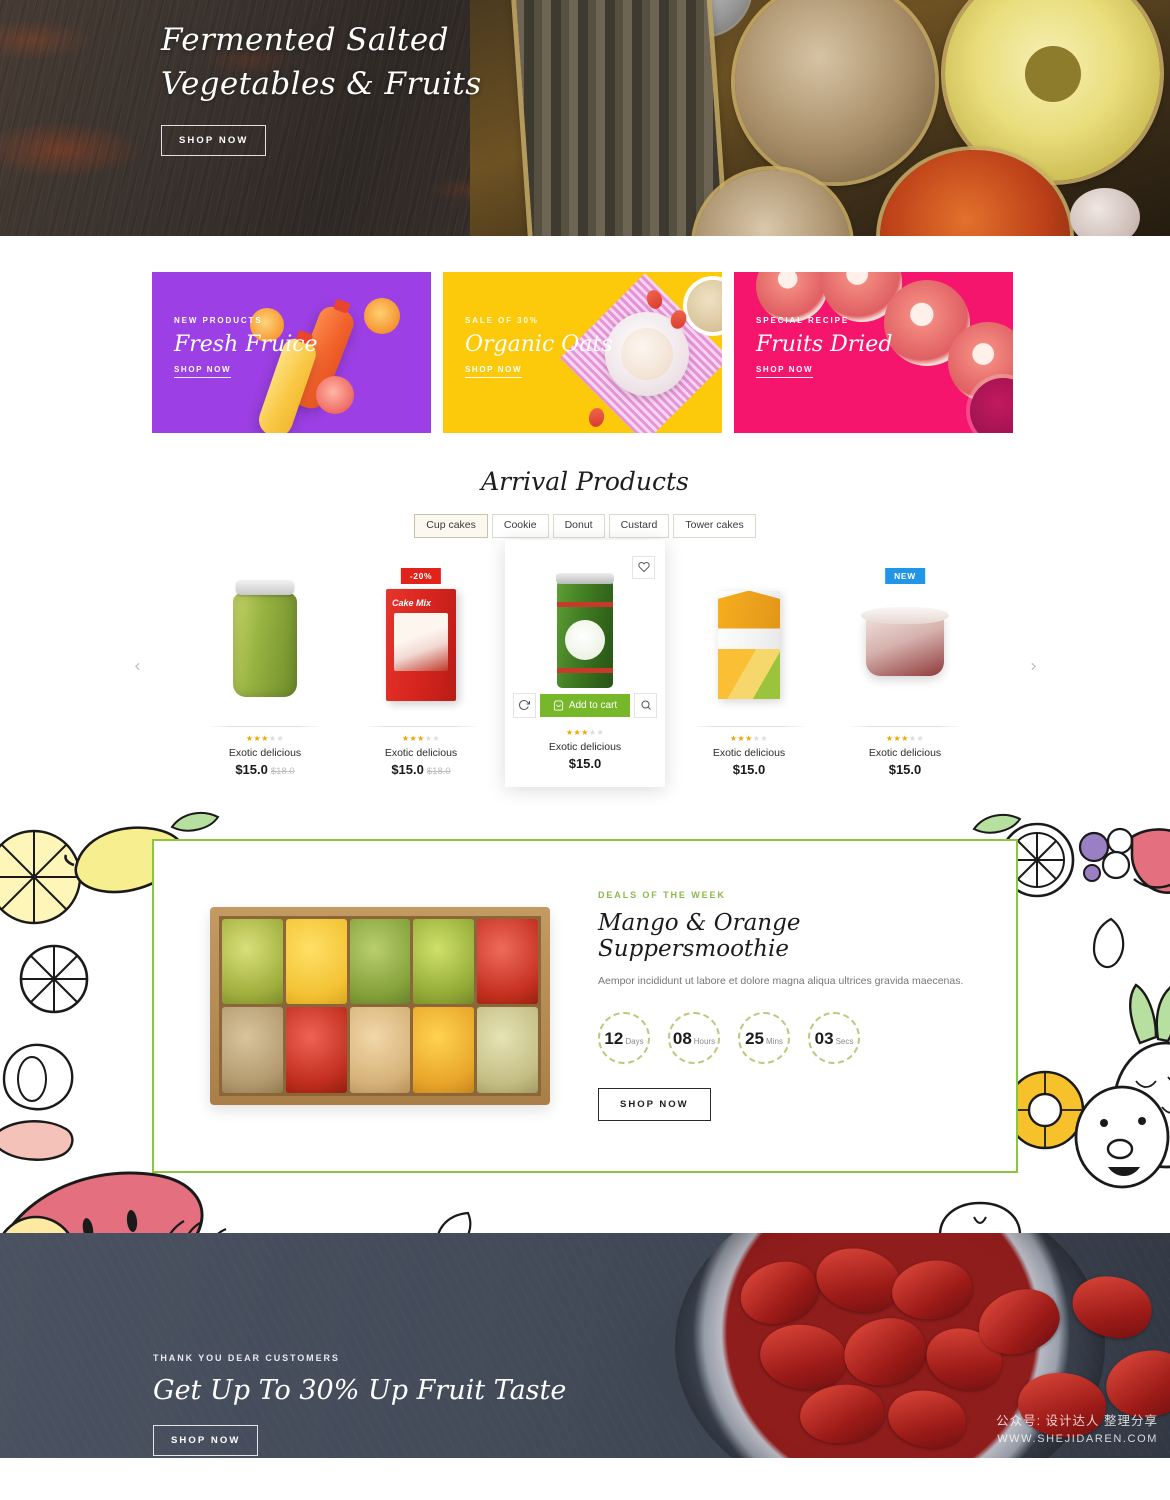 The height and width of the screenshot is (1500, 1170). Describe the element at coordinates (305, 40) in the screenshot. I see `hero-title-line-1: Fermented Salted` at that location.